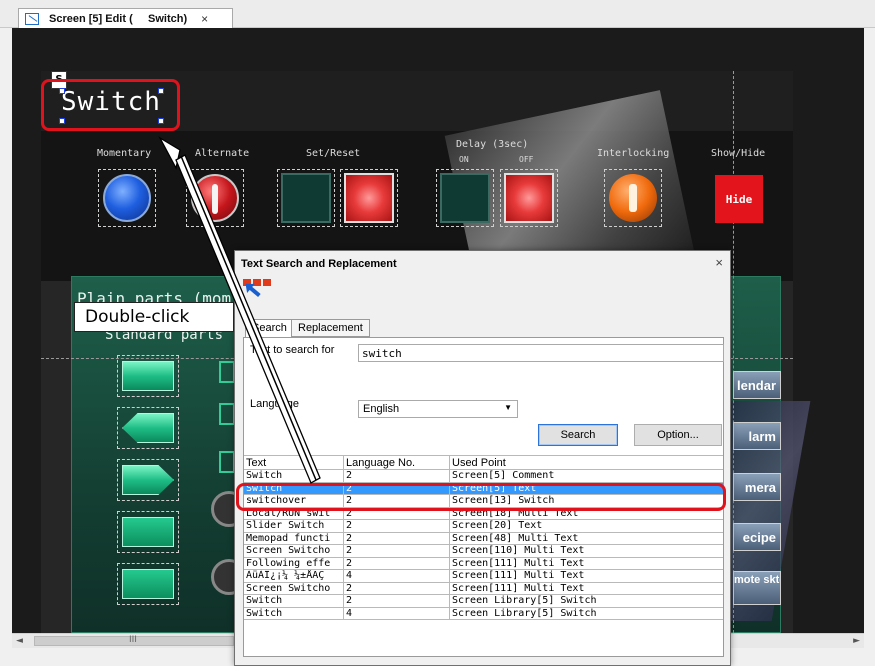 The image size is (875, 666). What do you see at coordinates (515, 538) in the screenshot?
I see `cell-used-point: Screen[48] Multi Text` at bounding box center [515, 538].